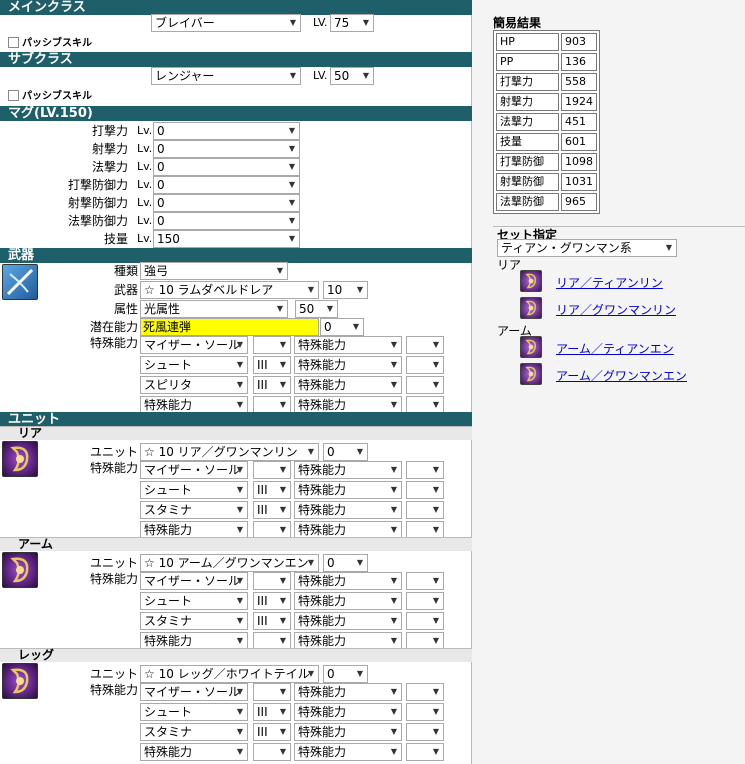  I want to click on special-ability-select: 特殊能力, so click(194, 752).